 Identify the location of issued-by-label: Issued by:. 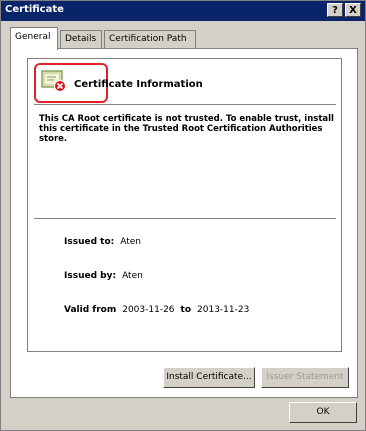
(90, 276).